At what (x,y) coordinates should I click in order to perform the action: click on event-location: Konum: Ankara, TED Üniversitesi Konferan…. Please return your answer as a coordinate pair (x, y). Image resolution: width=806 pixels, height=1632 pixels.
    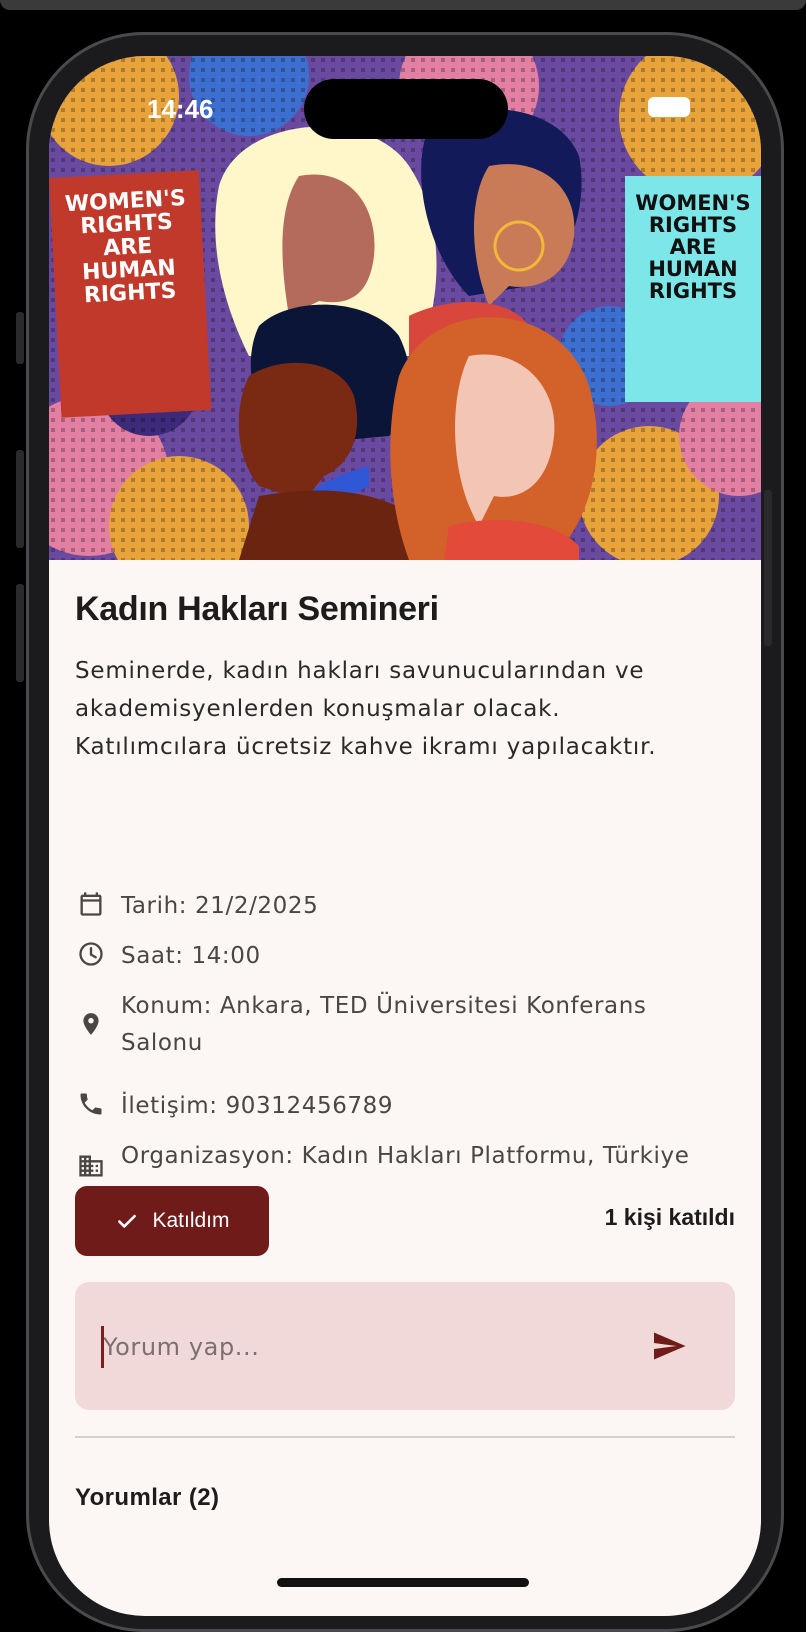
    Looking at the image, I should click on (384, 1024).